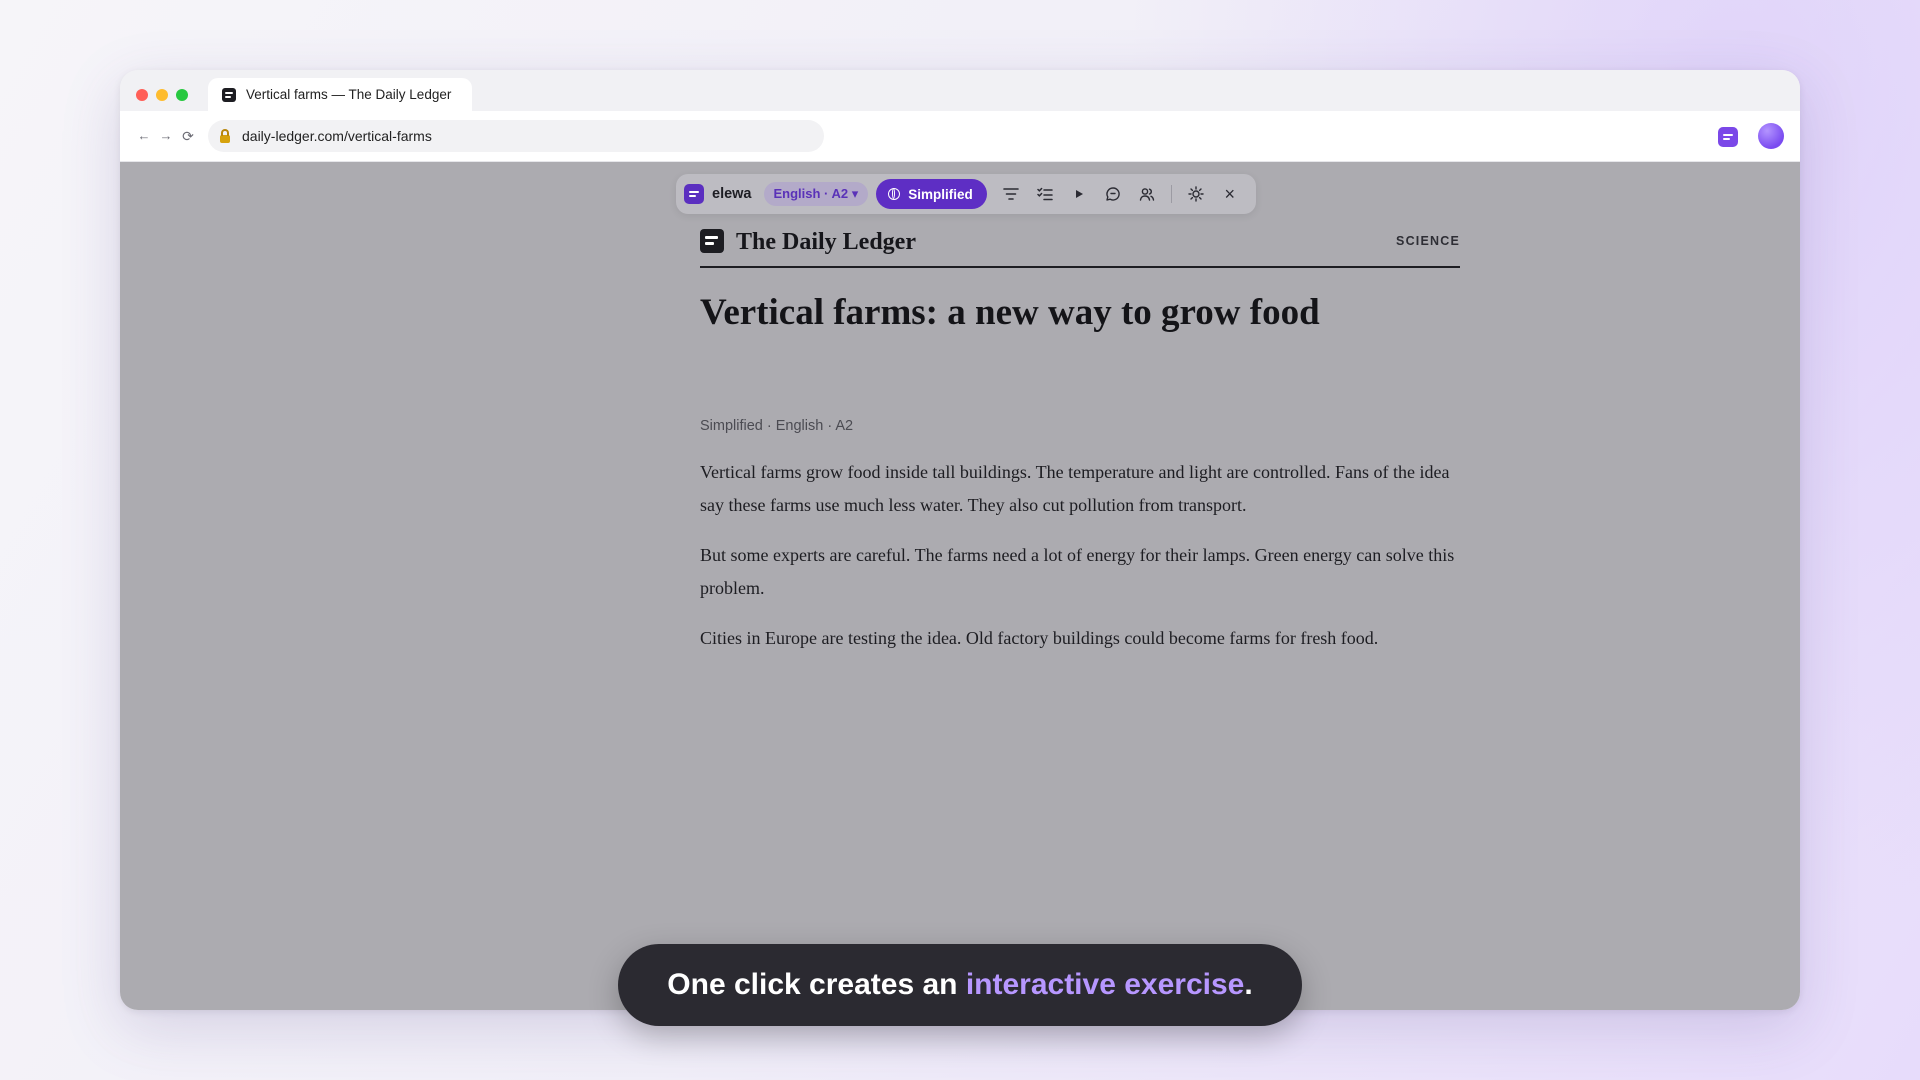  I want to click on language-level-label: English · A2, so click(811, 193).